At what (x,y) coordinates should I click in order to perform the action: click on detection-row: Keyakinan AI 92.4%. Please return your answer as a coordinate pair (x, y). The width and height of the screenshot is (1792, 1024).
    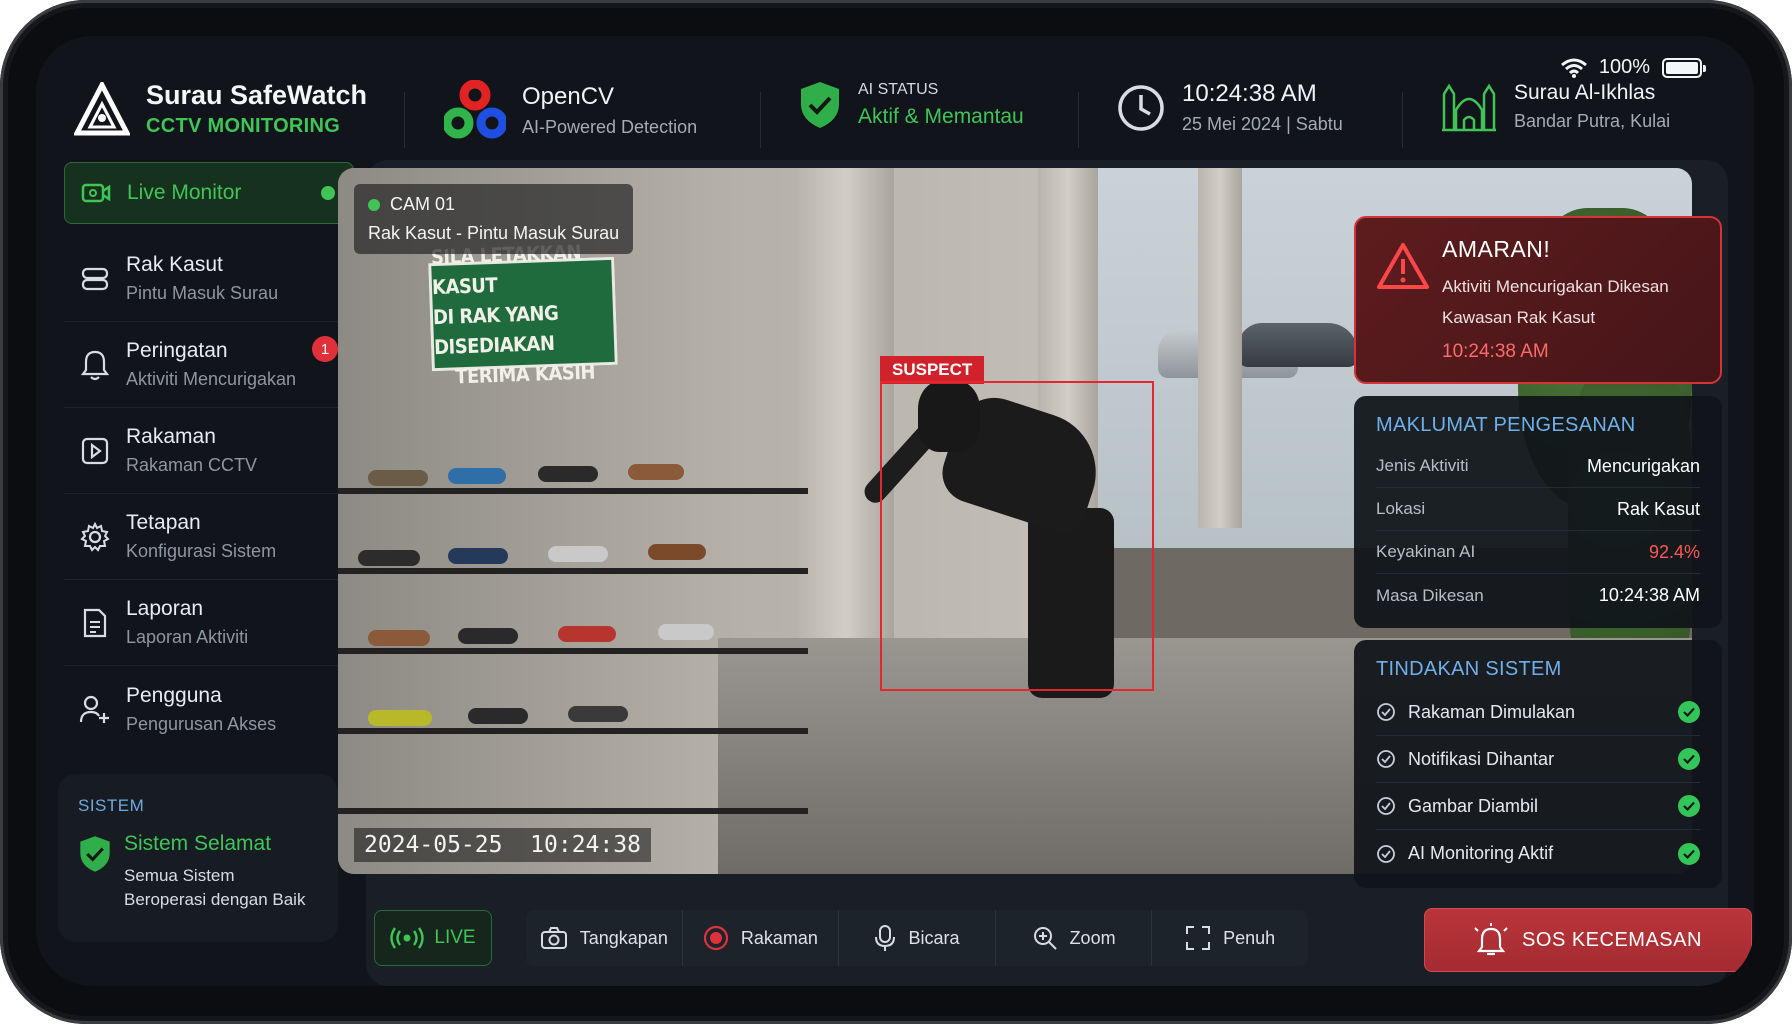
    Looking at the image, I should click on (1538, 552).